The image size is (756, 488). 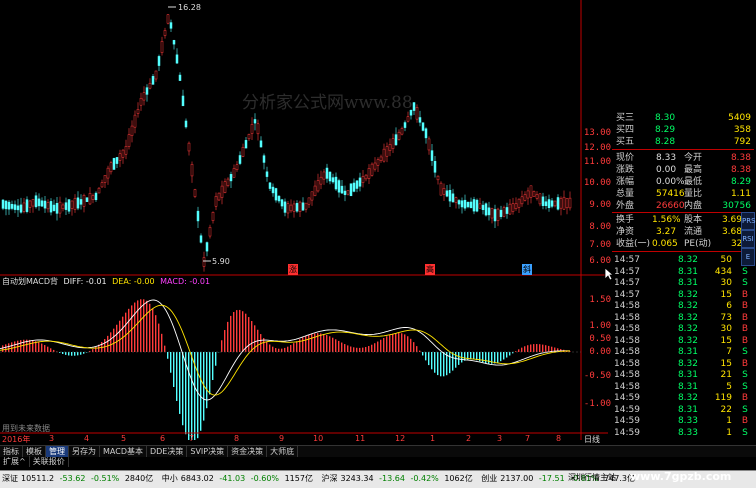 I want to click on quote-row: 总量57416量比1.11, so click(x=683, y=194).